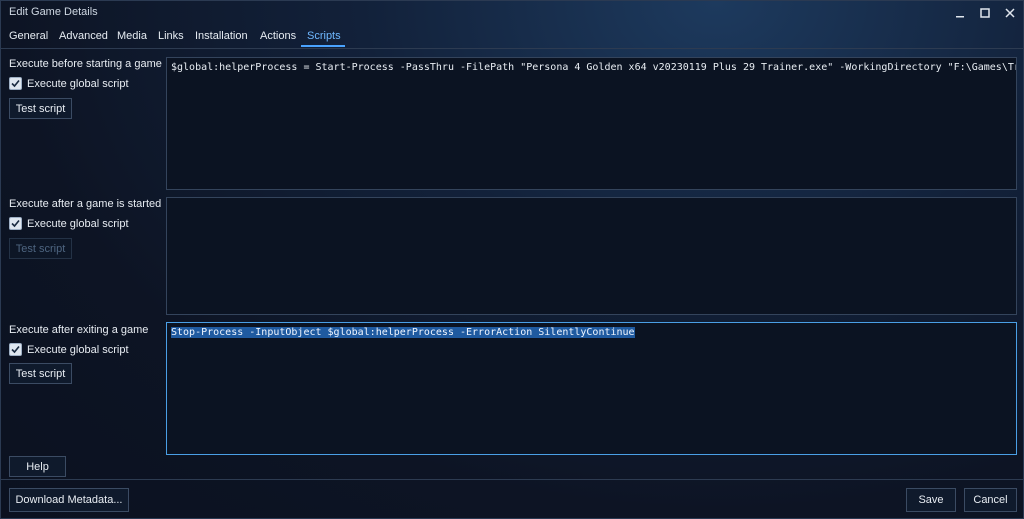  Describe the element at coordinates (221, 36) in the screenshot. I see `tab-installation: Installation` at that location.